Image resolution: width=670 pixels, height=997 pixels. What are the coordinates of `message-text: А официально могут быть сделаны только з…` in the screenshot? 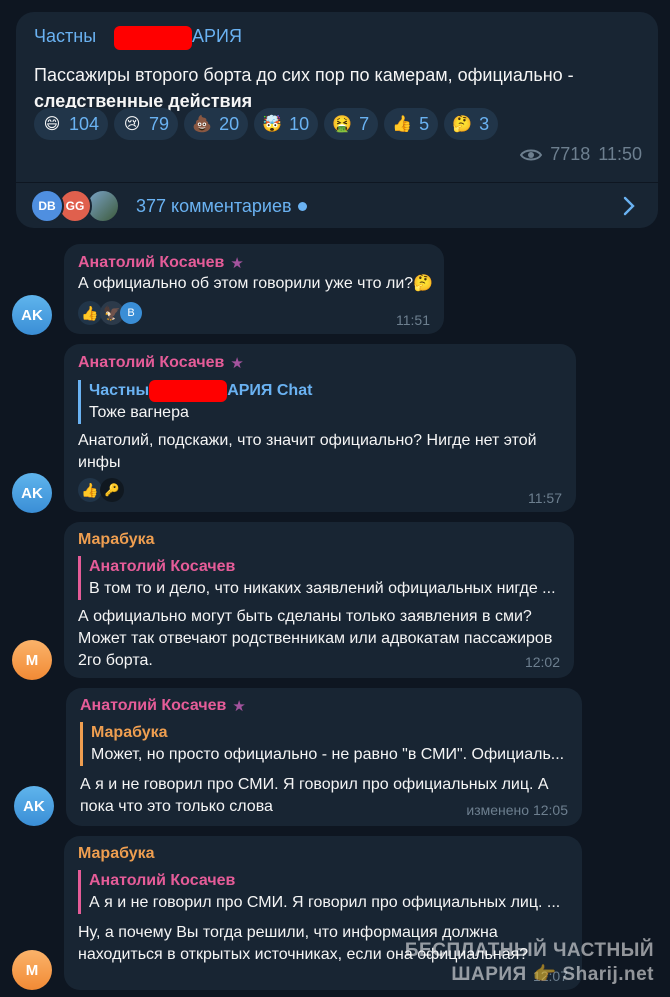 It's located at (315, 639).